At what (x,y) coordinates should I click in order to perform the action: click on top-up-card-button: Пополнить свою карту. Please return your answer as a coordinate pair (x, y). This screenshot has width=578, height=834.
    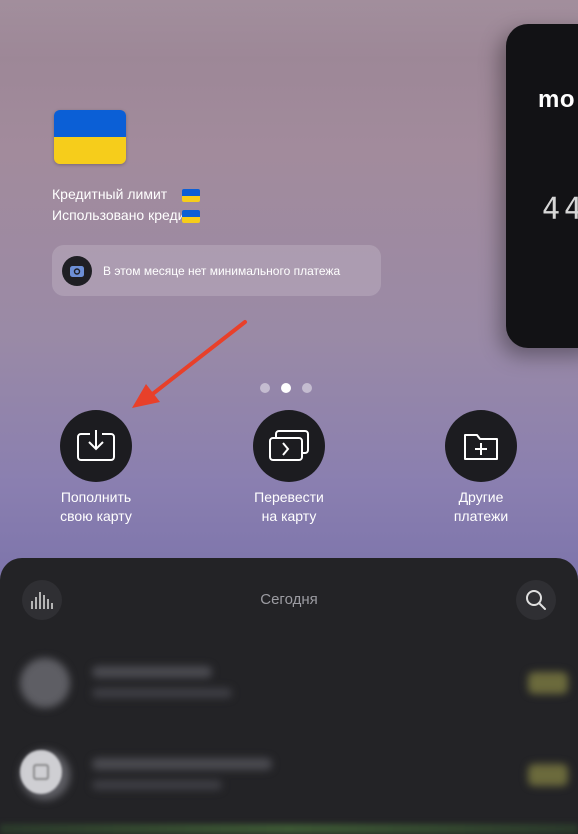
    Looking at the image, I should click on (96, 468).